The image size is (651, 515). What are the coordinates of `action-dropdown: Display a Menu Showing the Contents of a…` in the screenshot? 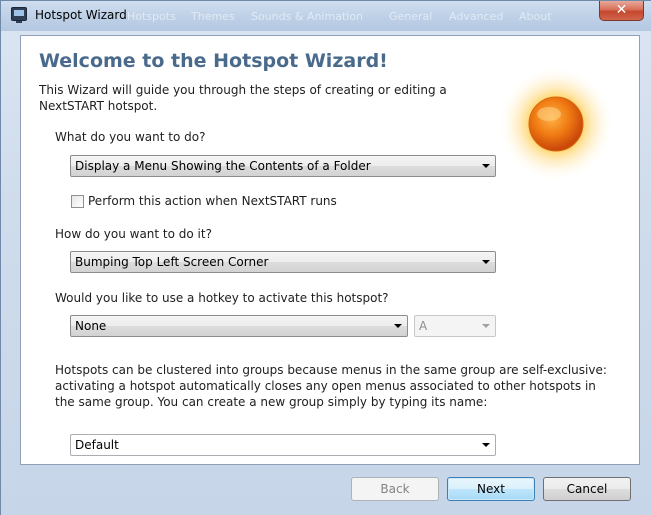 It's located at (283, 166).